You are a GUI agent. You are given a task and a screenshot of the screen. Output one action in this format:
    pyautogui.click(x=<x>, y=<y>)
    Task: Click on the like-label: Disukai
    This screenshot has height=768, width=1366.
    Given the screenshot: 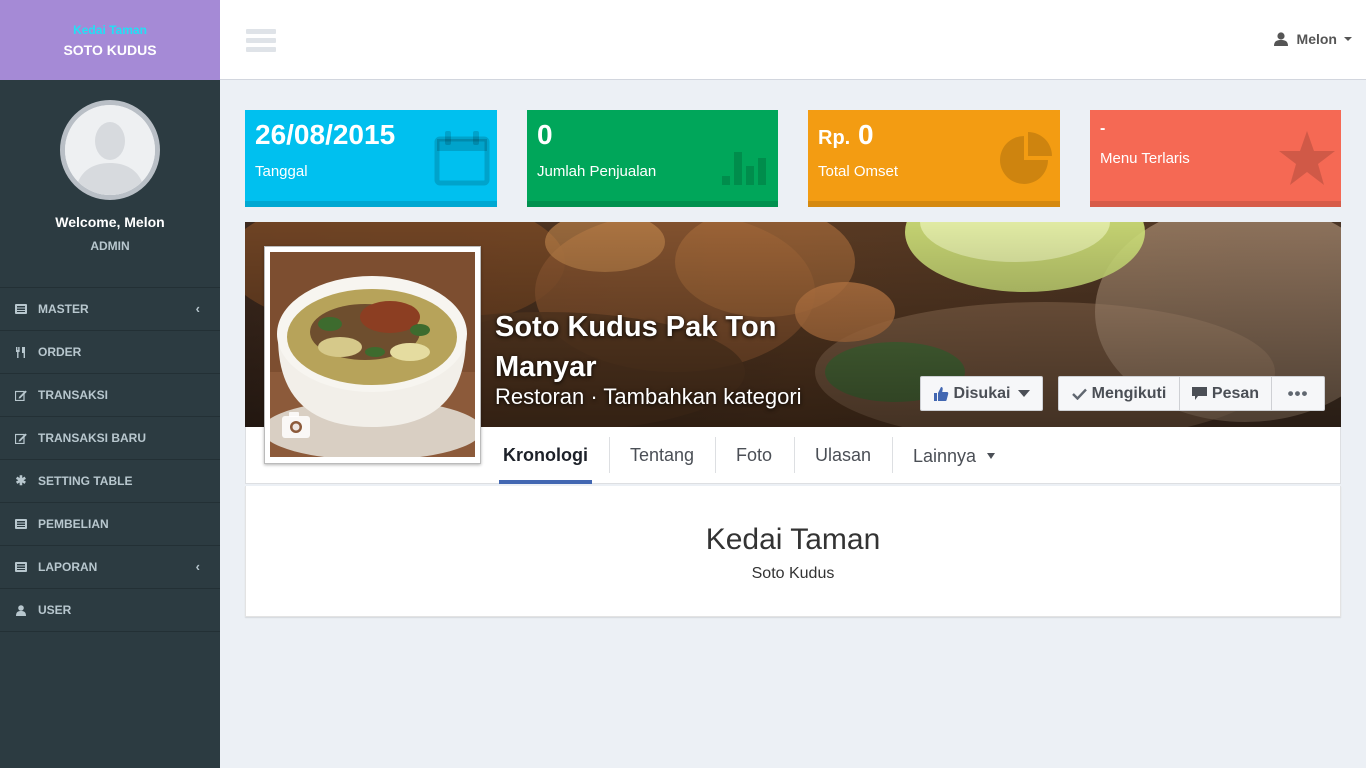 What is the action you would take?
    pyautogui.click(x=982, y=393)
    